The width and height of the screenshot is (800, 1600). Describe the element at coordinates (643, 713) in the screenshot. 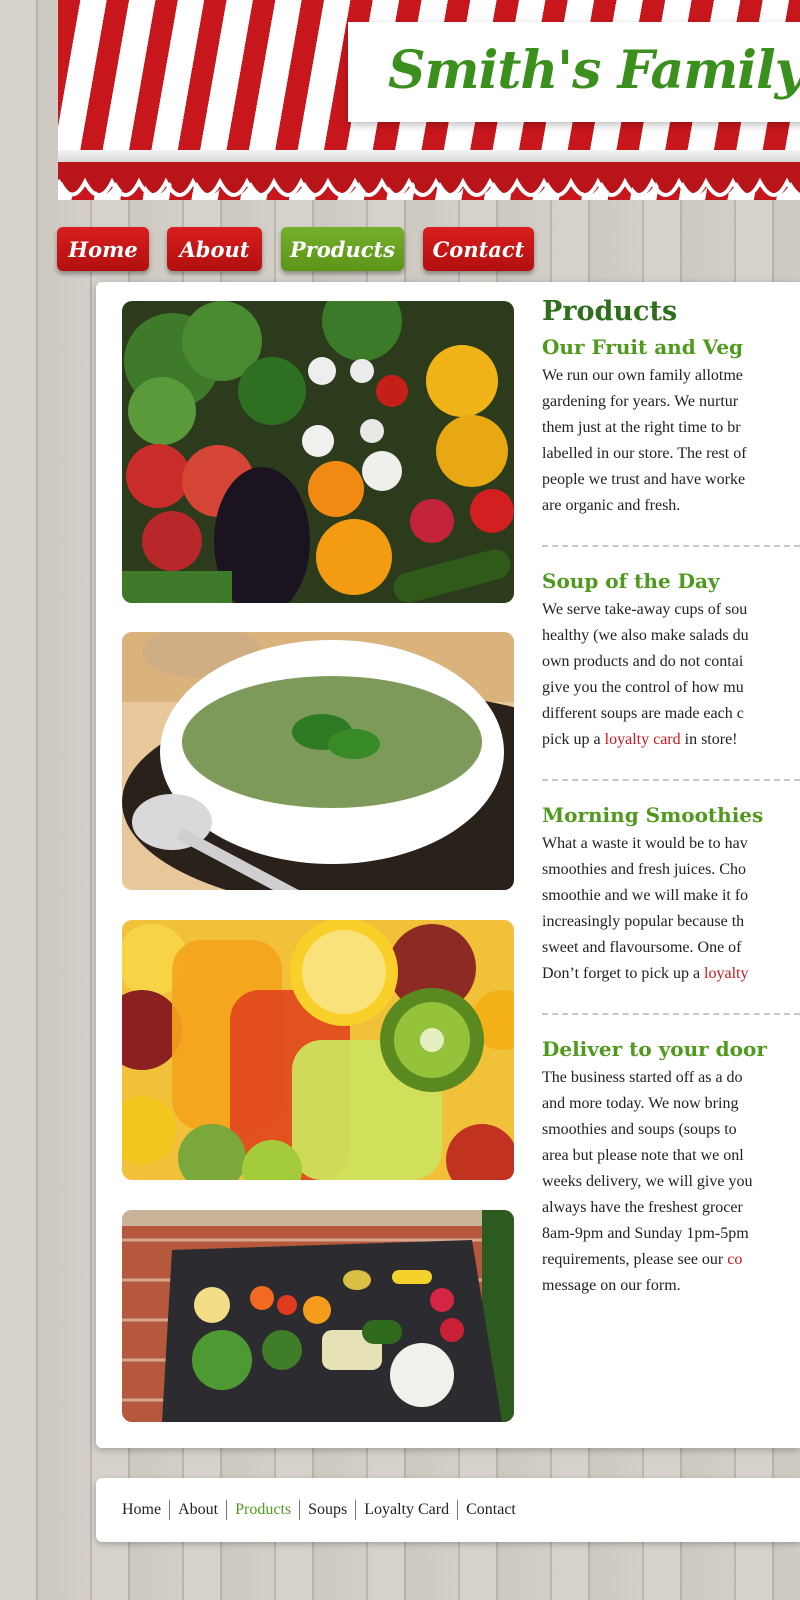

I see `text-line: different soups are made each c` at that location.